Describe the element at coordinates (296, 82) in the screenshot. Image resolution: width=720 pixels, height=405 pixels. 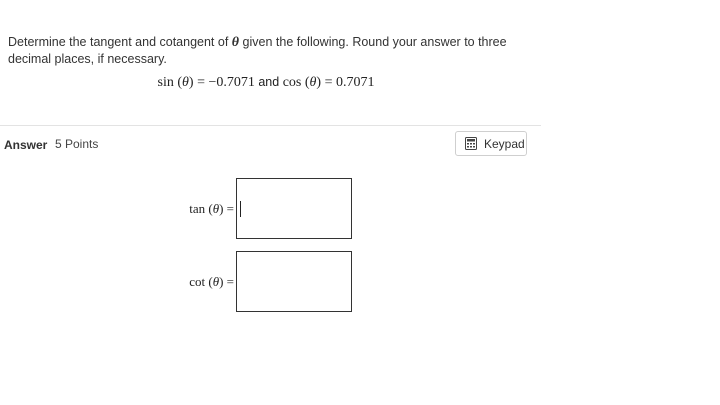
I see `cos-function: cos (` at that location.